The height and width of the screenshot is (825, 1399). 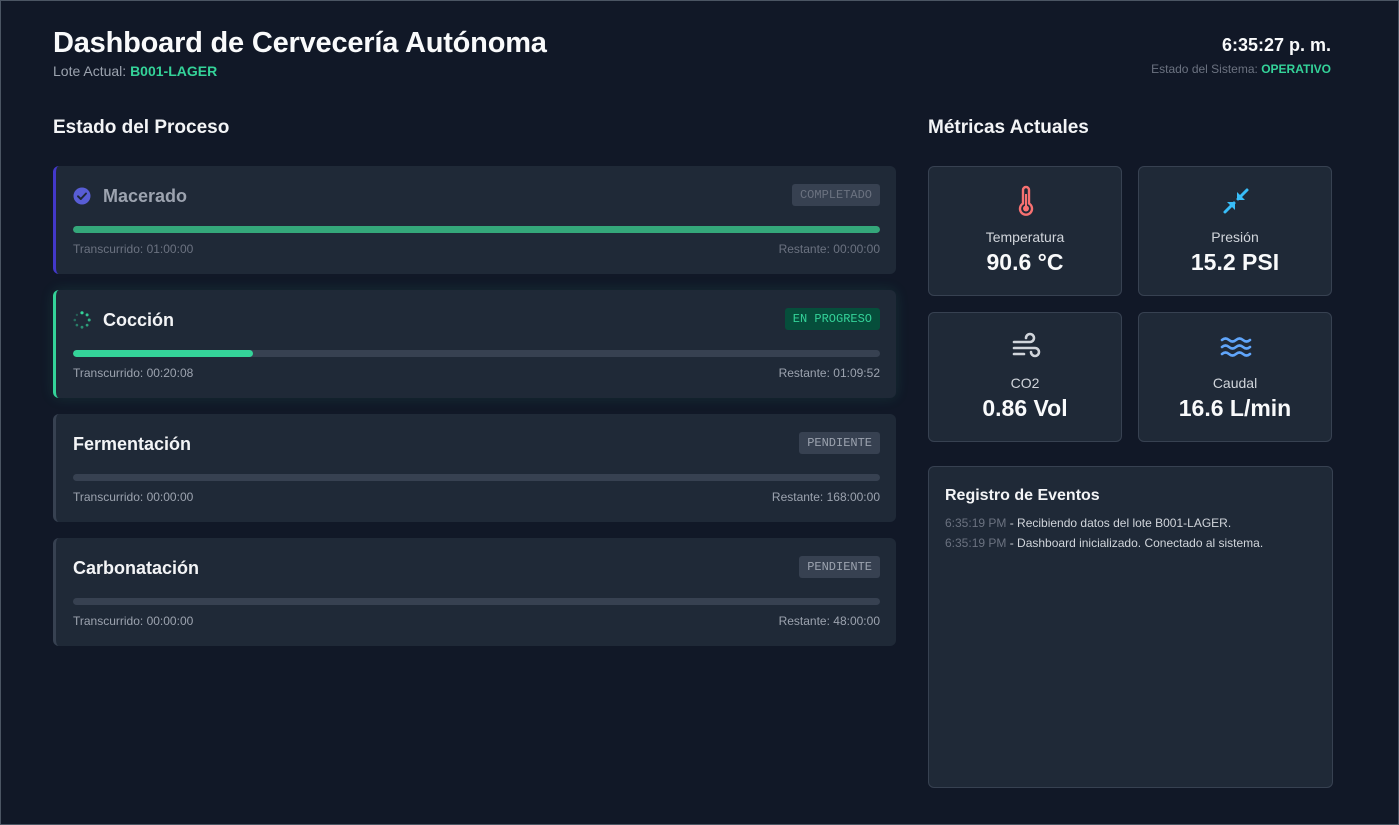 I want to click on metric-label: Presión, so click(x=1235, y=237).